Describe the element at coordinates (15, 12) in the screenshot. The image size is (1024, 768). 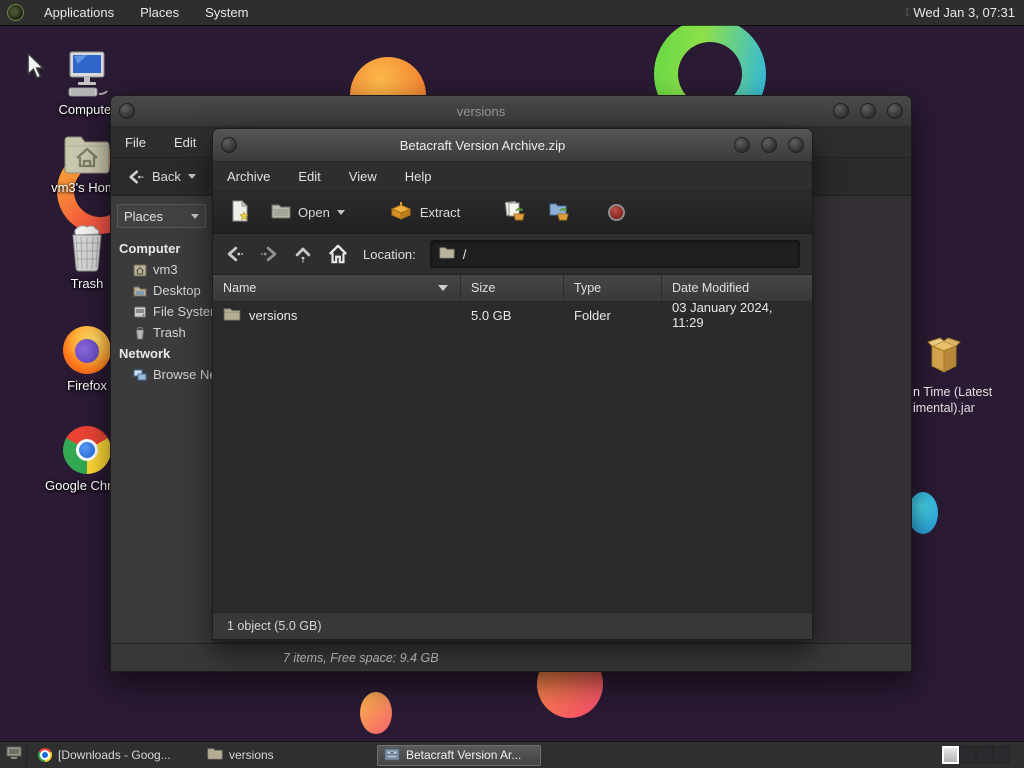
I see `distro-logo` at that location.